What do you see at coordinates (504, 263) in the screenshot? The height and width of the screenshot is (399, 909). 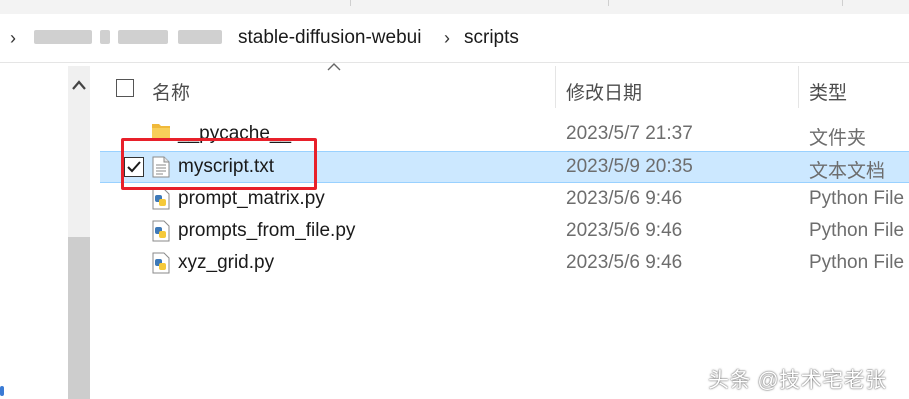 I see `file-row: xyz_grid.py 2023/5/6 9:46 Python File` at bounding box center [504, 263].